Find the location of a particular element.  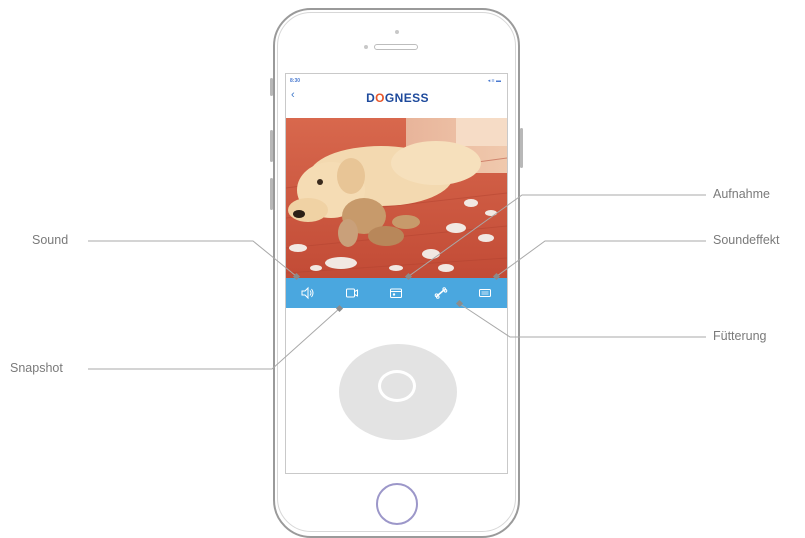

sensor-dot is located at coordinates (366, 47).